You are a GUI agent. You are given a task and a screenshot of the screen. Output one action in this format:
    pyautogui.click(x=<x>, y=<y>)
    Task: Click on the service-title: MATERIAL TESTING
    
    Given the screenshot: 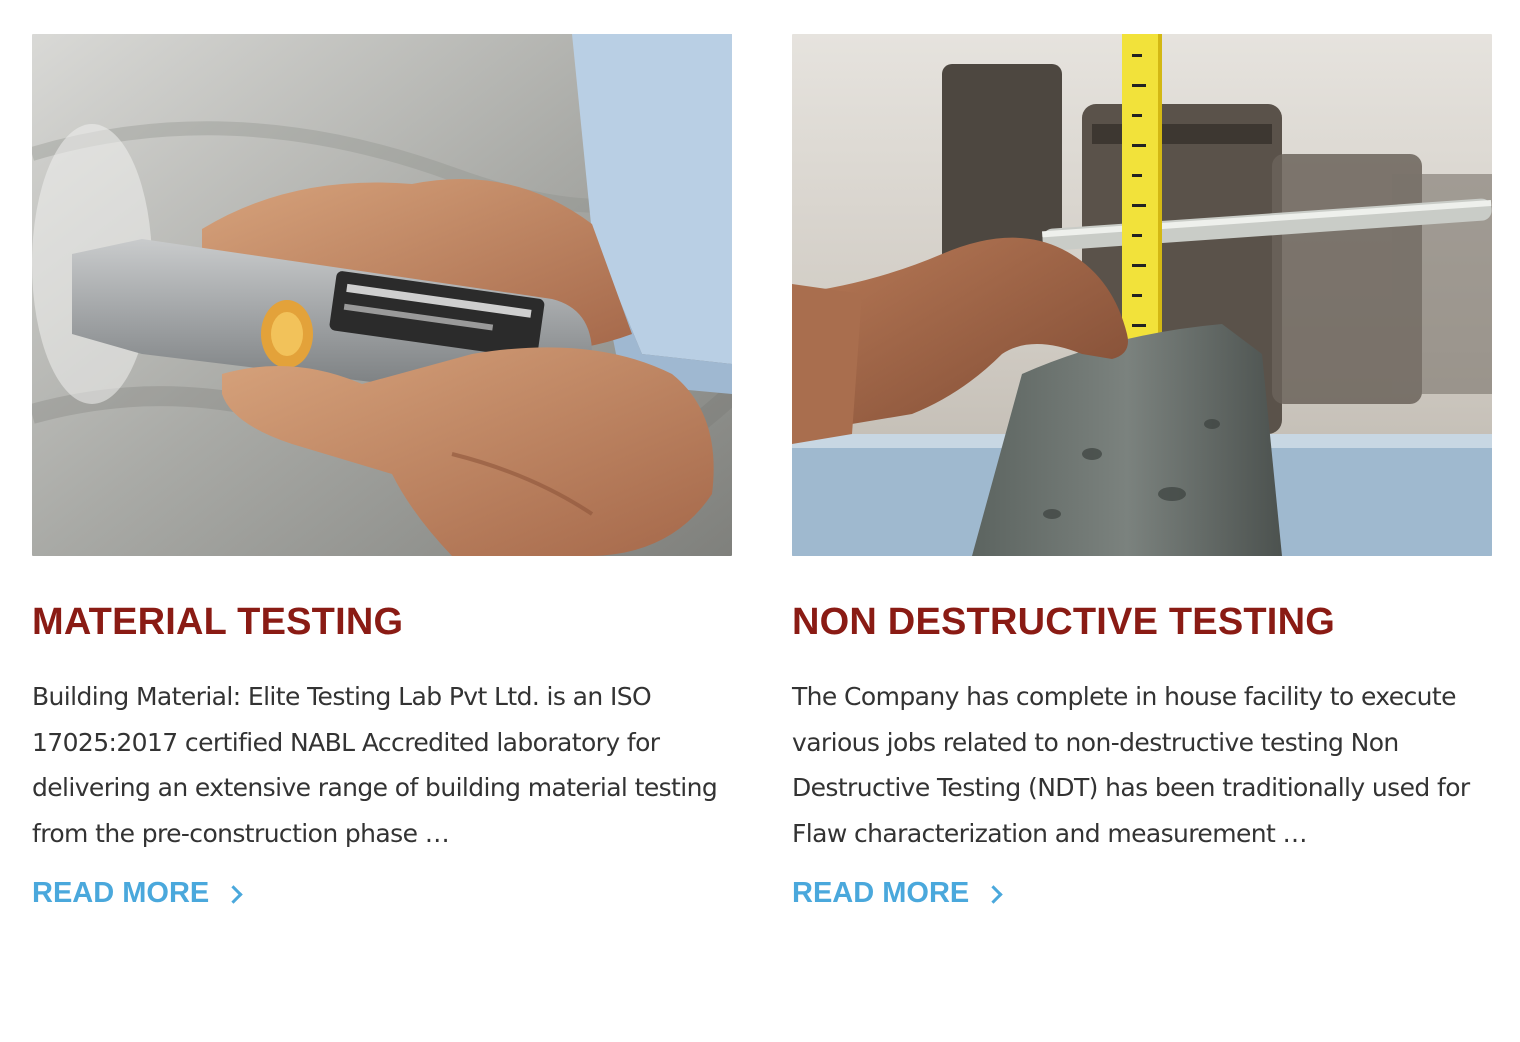 What is the action you would take?
    pyautogui.click(x=382, y=622)
    